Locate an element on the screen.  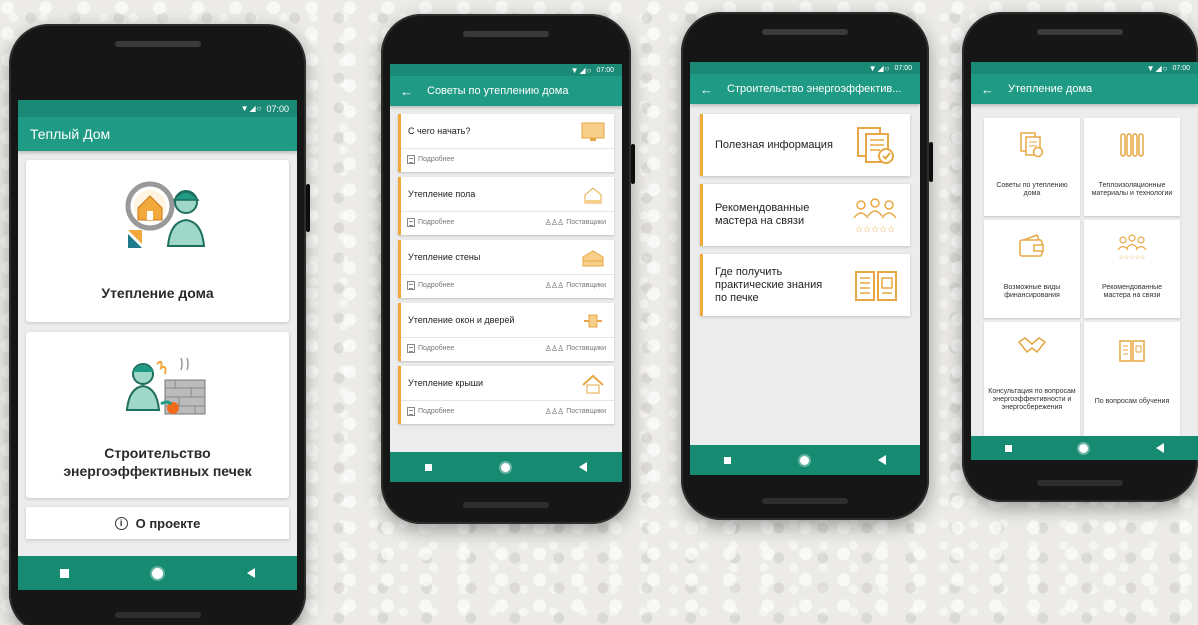
app-title: Теплый Дом is located at coordinates (70, 134).